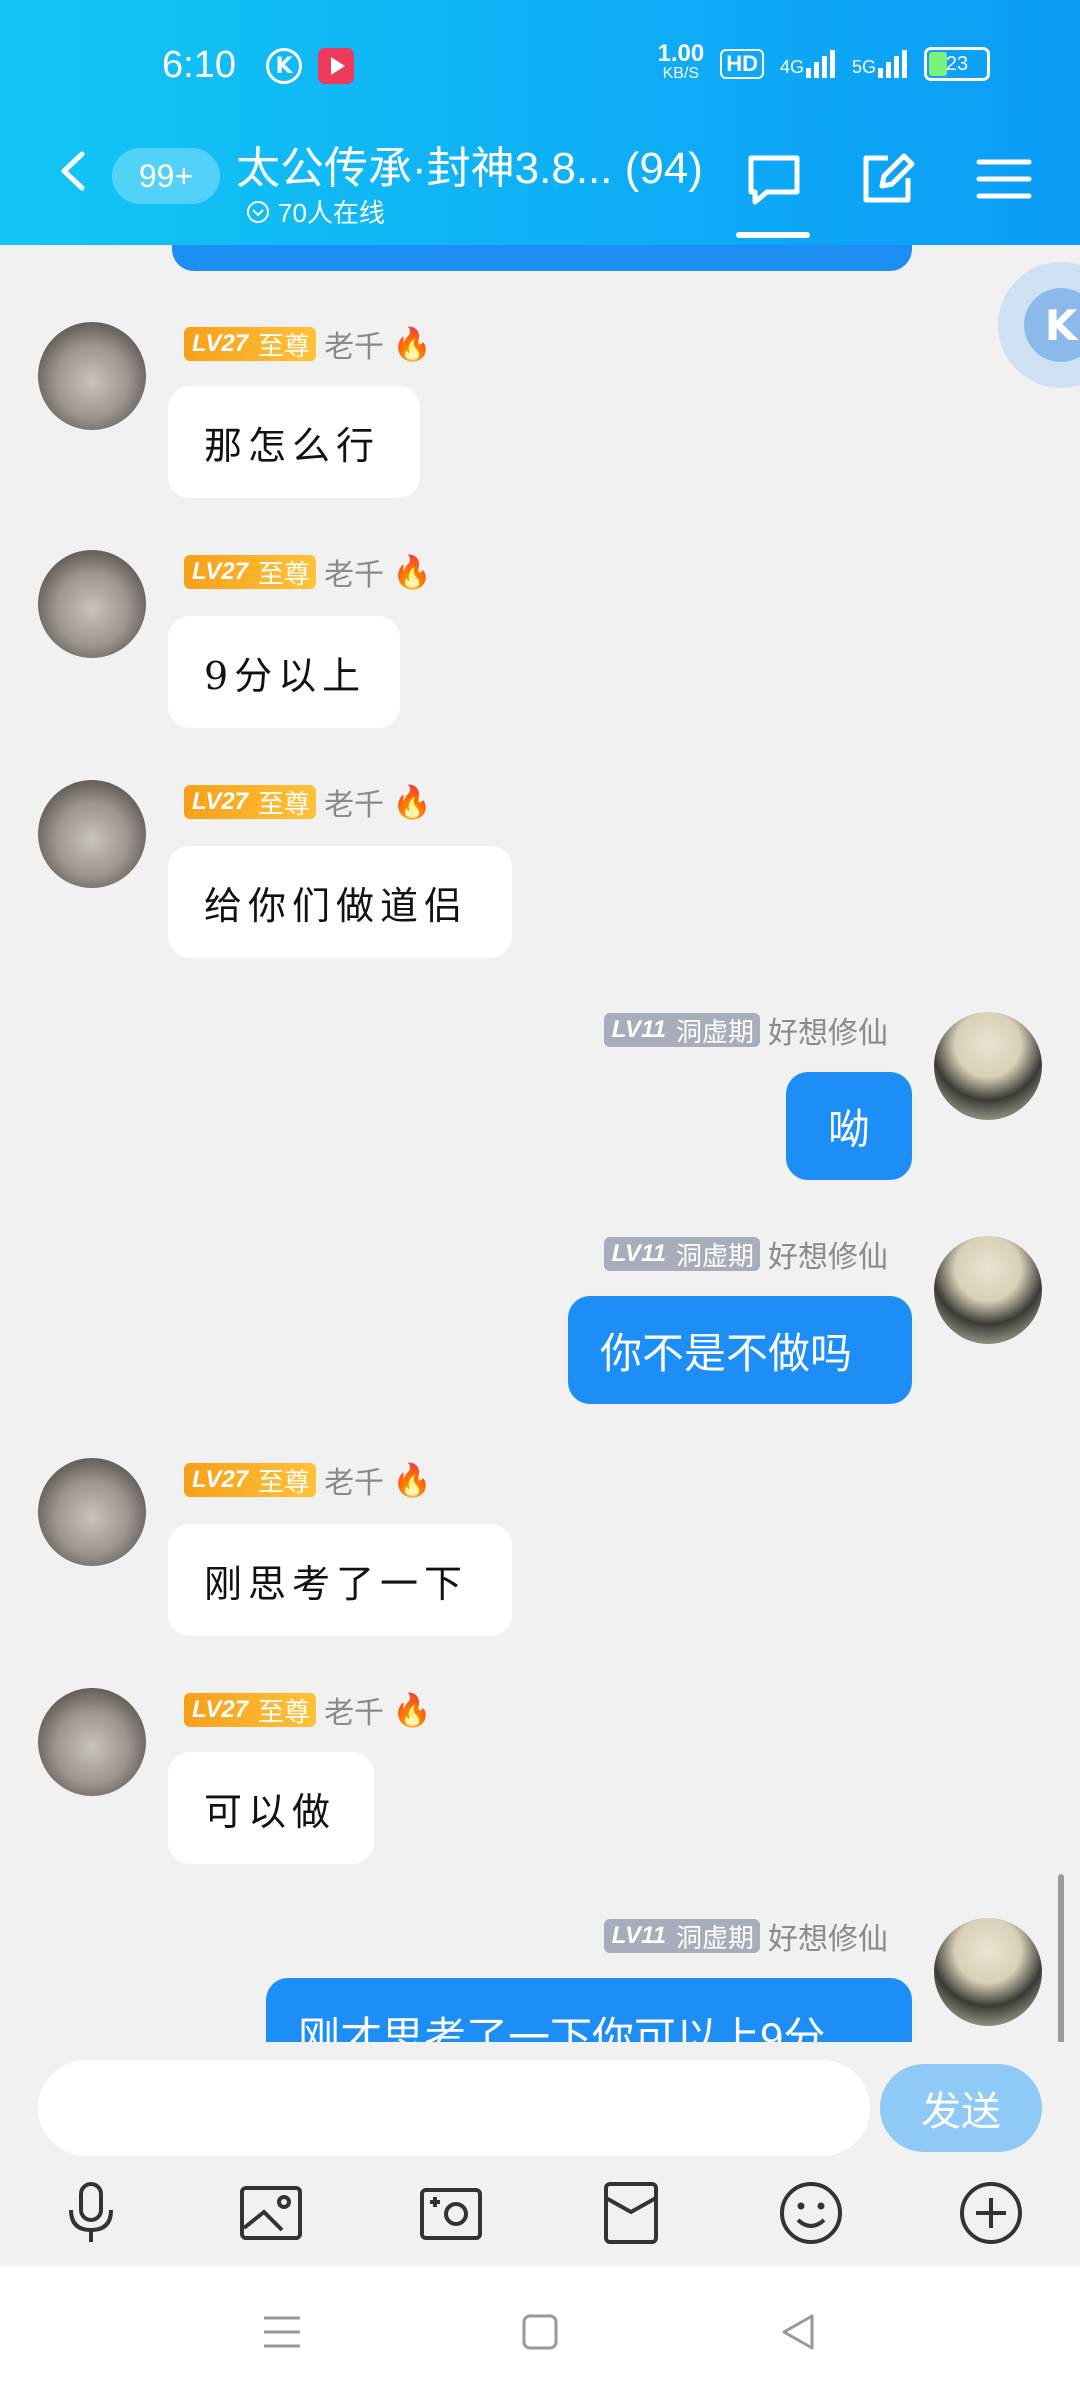 This screenshot has width=1080, height=2400. I want to click on message-bubble: 9分以上, so click(284, 672).